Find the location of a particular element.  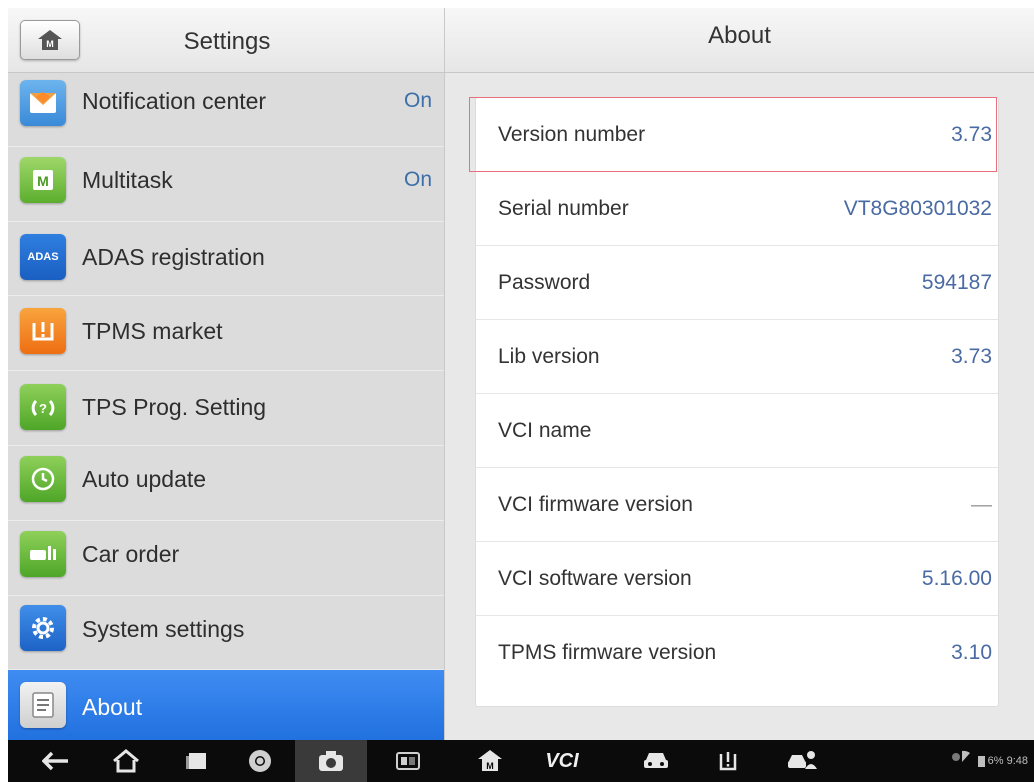

info-row-password: Password 594187 is located at coordinates (737, 283).